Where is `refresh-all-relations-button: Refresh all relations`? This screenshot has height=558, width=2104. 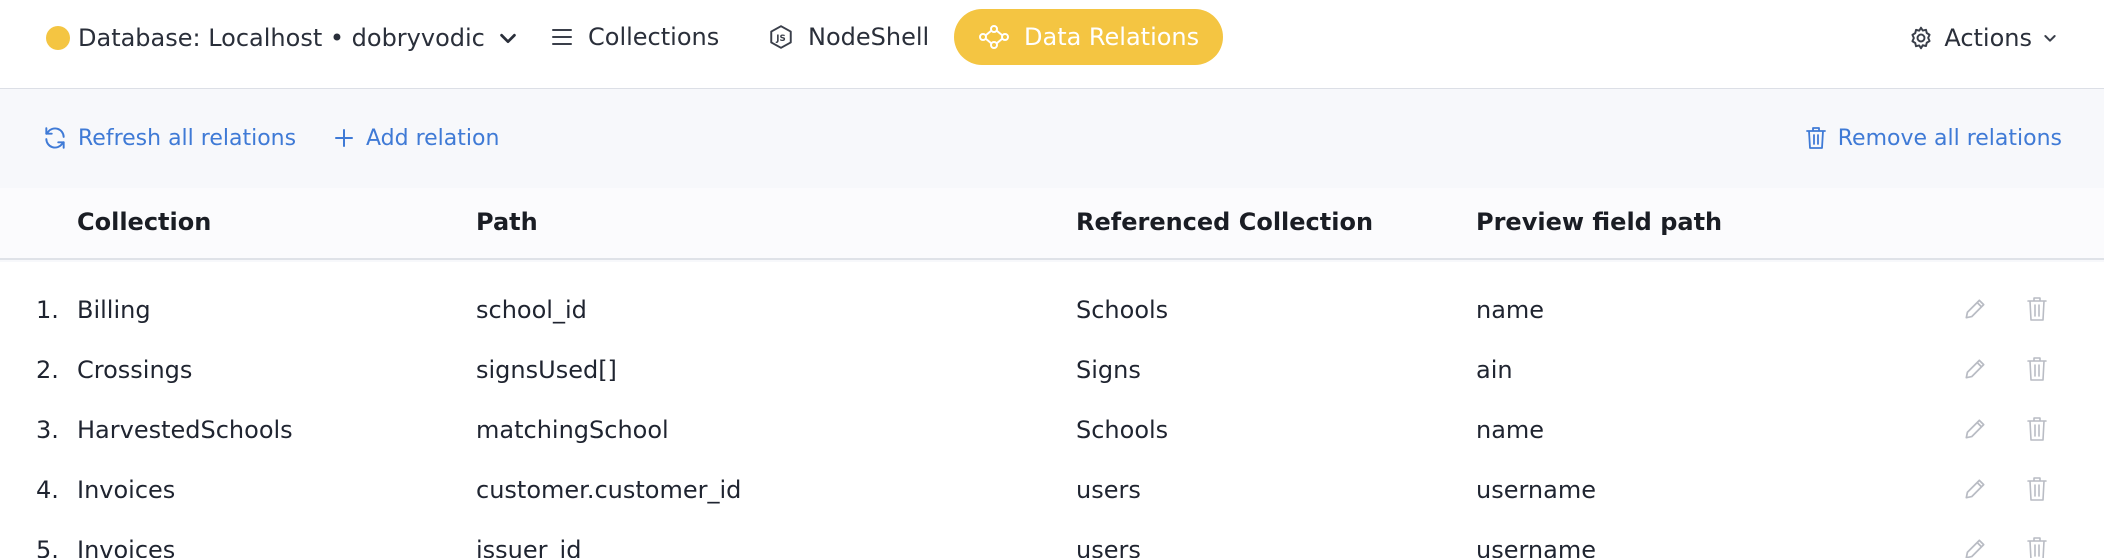
refresh-all-relations-button: Refresh all relations is located at coordinates (169, 138).